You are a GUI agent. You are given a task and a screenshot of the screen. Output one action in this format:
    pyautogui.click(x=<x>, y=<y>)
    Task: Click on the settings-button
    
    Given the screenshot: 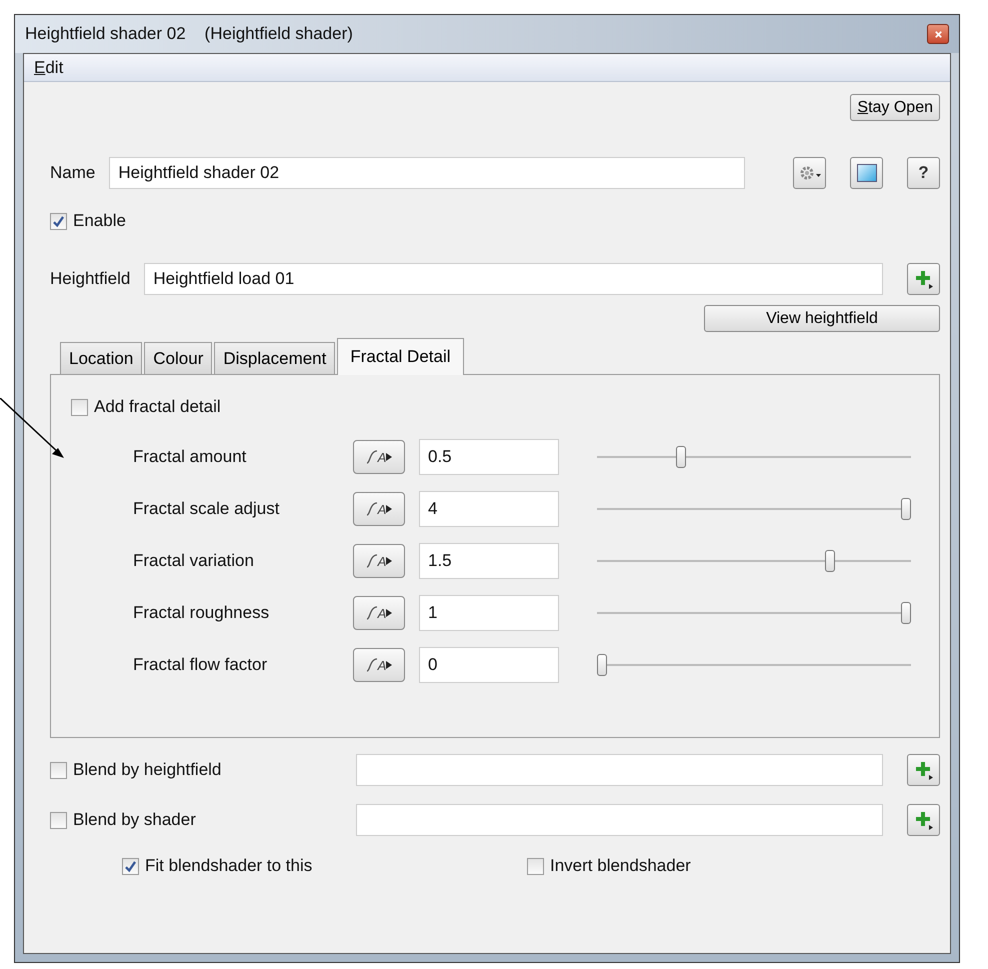 What is the action you would take?
    pyautogui.click(x=809, y=173)
    